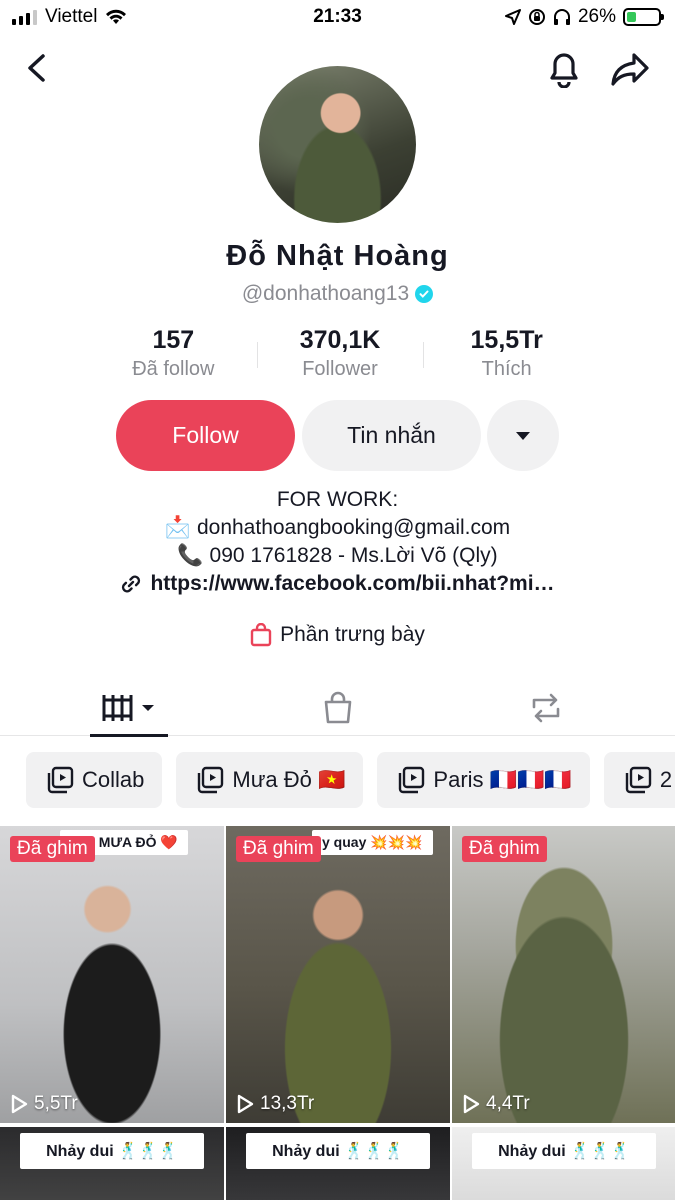 Image resolution: width=675 pixels, height=1200 pixels. I want to click on repost-icon, so click(546, 708).